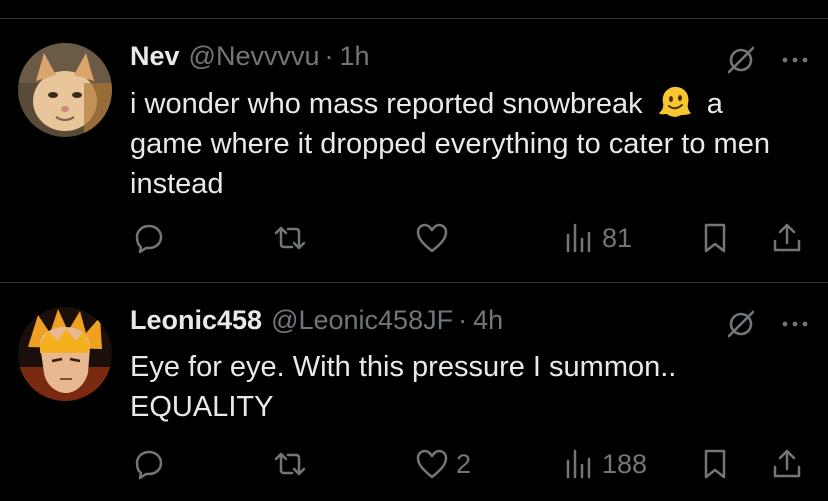 The height and width of the screenshot is (501, 828). What do you see at coordinates (354, 56) in the screenshot?
I see `timestamp: 1h` at bounding box center [354, 56].